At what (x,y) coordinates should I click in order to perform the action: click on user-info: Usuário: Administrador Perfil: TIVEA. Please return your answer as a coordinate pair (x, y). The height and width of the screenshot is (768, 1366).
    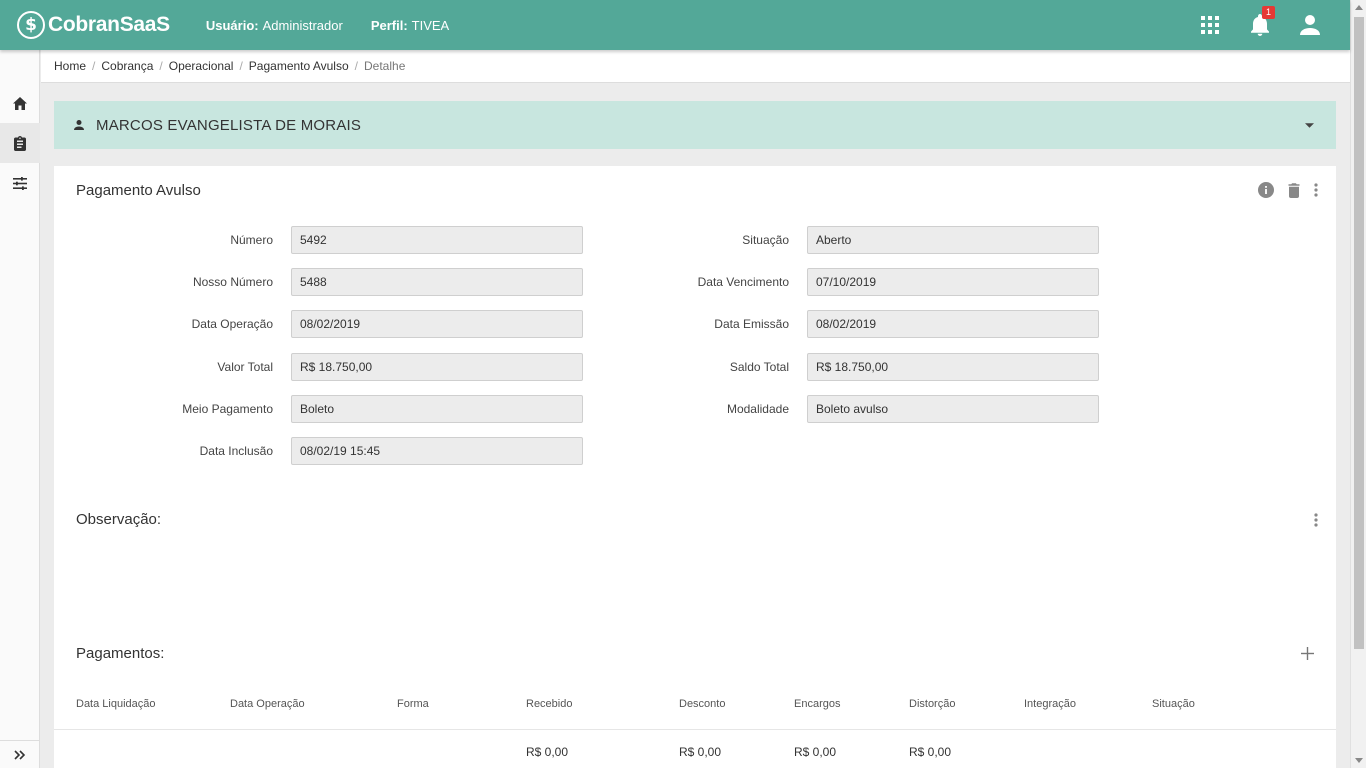
    Looking at the image, I should click on (327, 25).